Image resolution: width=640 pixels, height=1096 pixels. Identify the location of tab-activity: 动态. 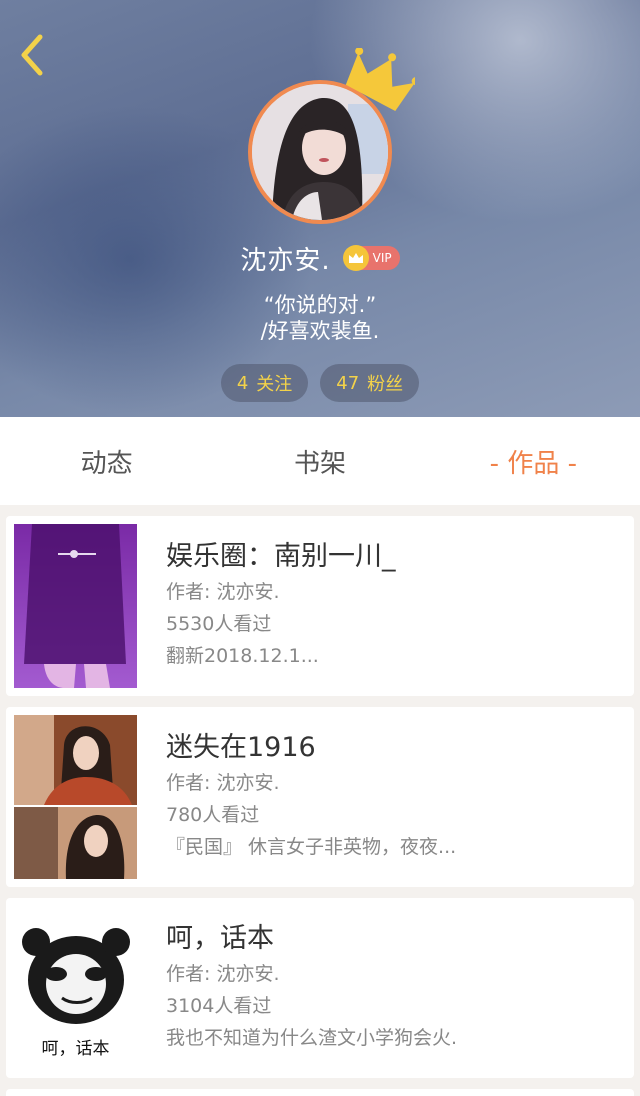
(106, 461).